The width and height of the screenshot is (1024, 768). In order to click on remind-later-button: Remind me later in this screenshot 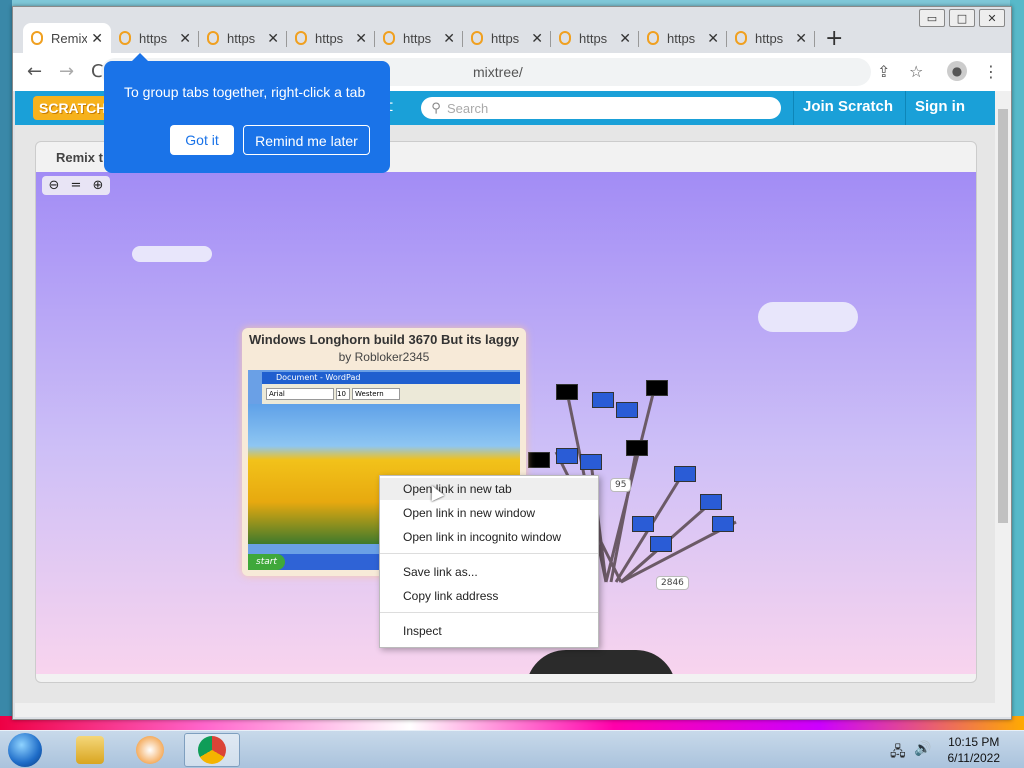, I will do `click(306, 140)`.